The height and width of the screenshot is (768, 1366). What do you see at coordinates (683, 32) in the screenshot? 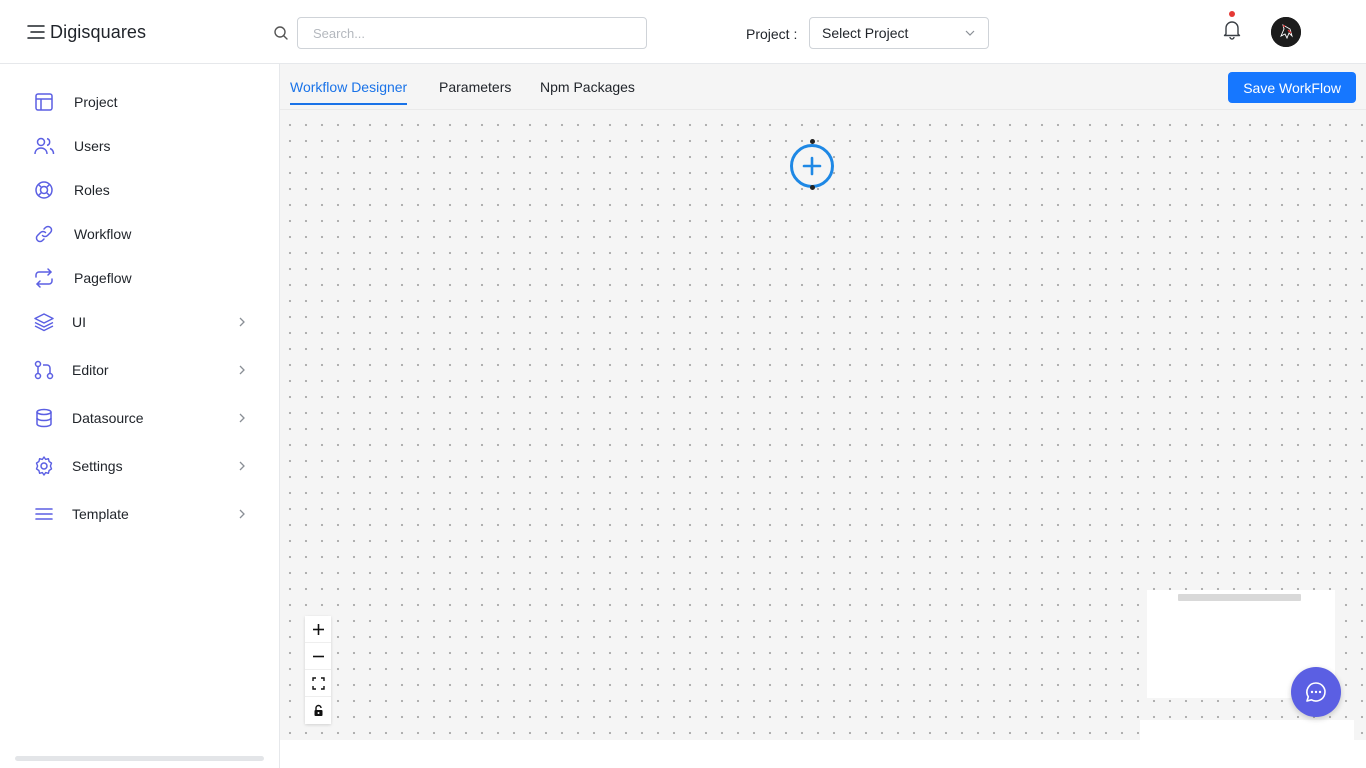
I see `top-header: Digisquares Project : Select Project` at bounding box center [683, 32].